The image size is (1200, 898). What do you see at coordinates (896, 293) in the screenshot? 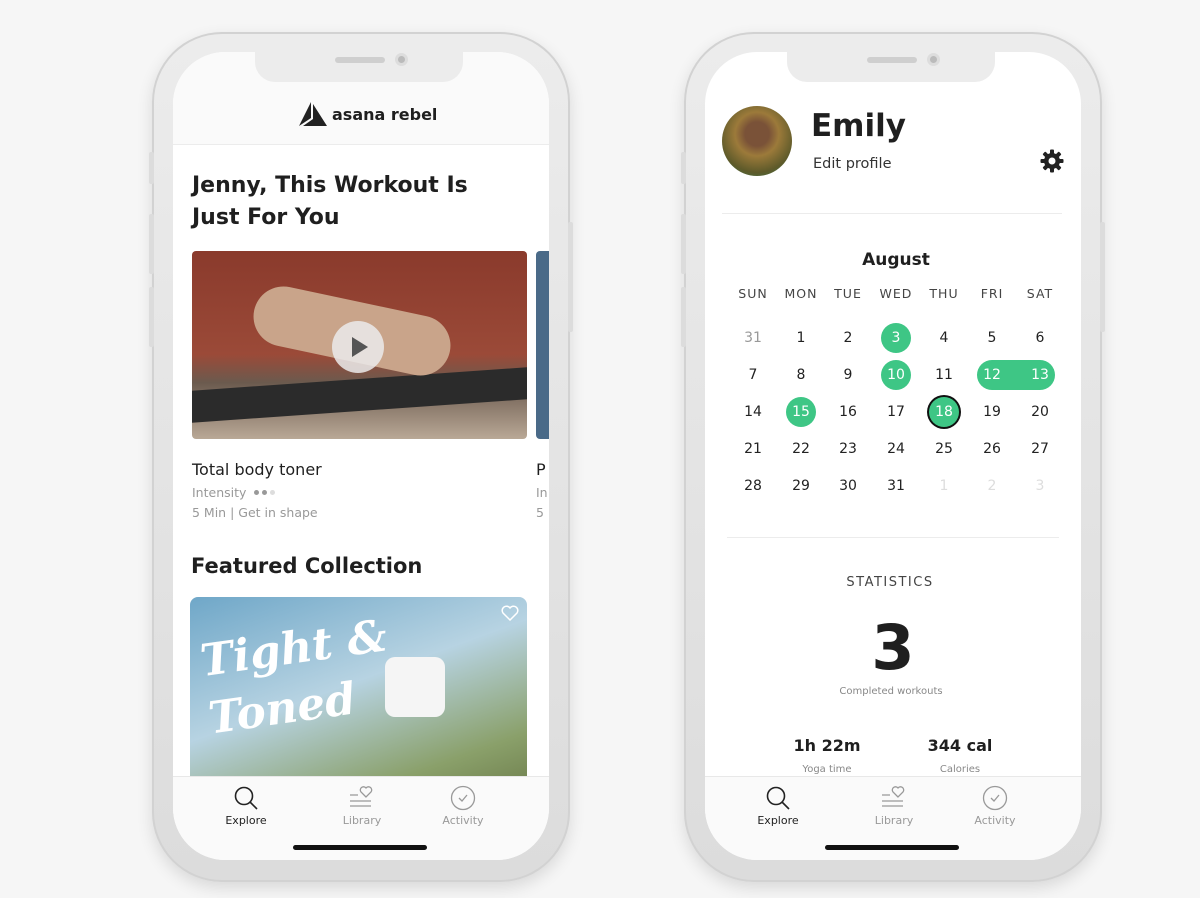
I see `weekday-label: WED` at bounding box center [896, 293].